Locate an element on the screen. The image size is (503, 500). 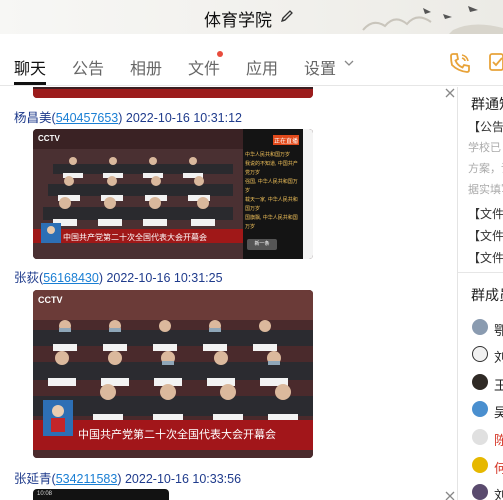
section-divider is located at coordinates (480, 272).